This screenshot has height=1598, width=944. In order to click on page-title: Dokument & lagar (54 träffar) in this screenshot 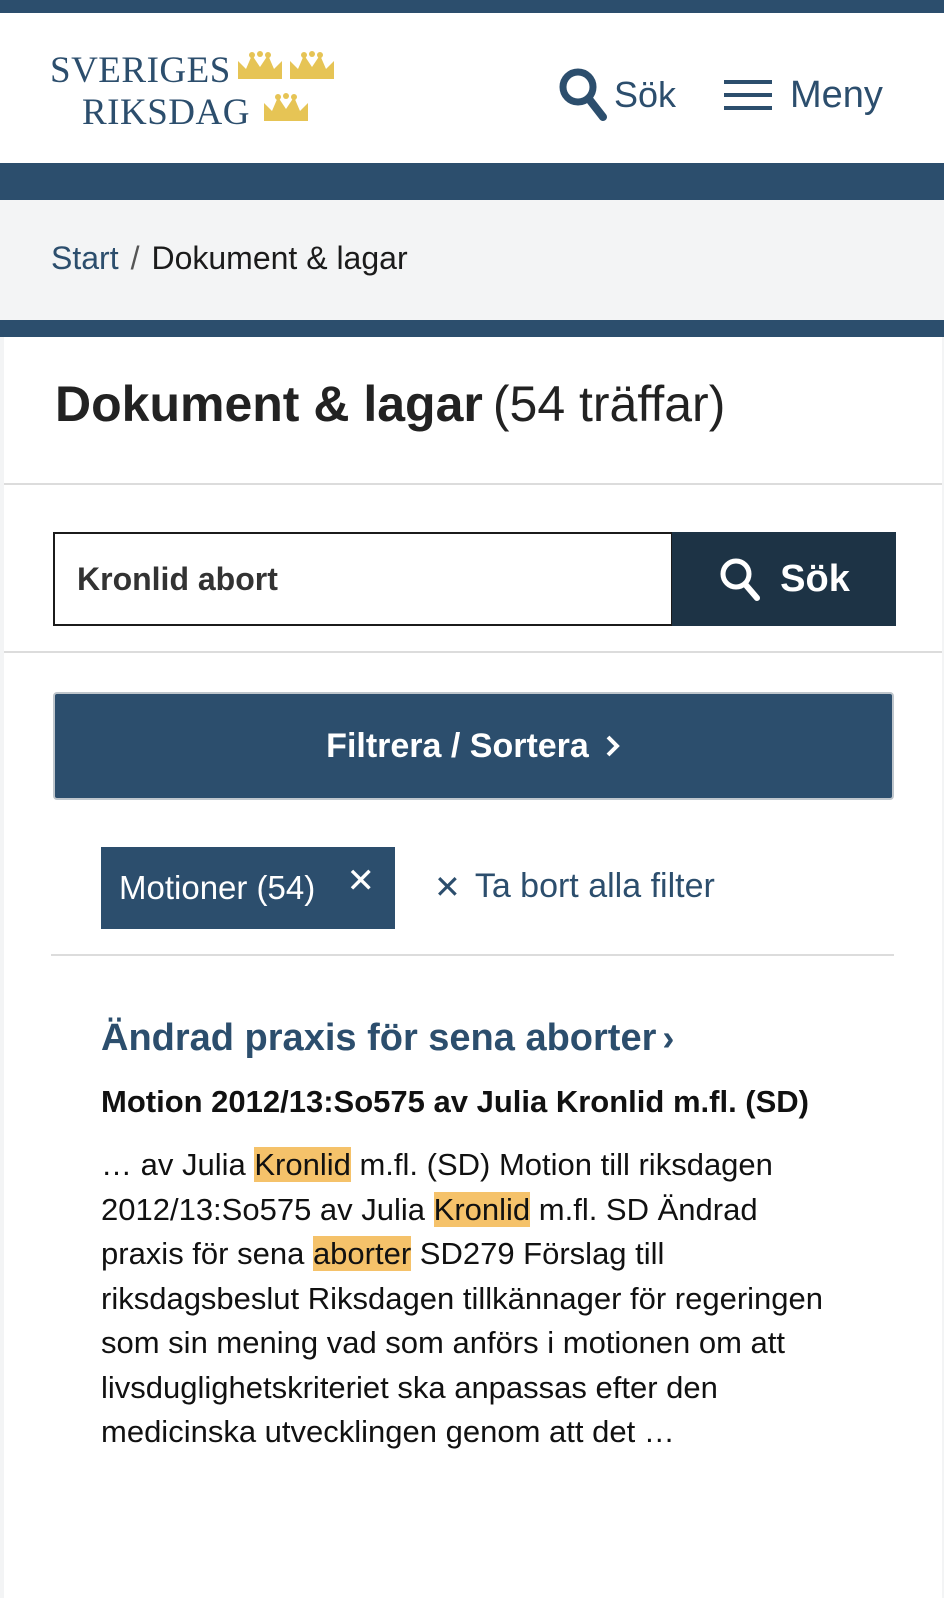, I will do `click(390, 404)`.